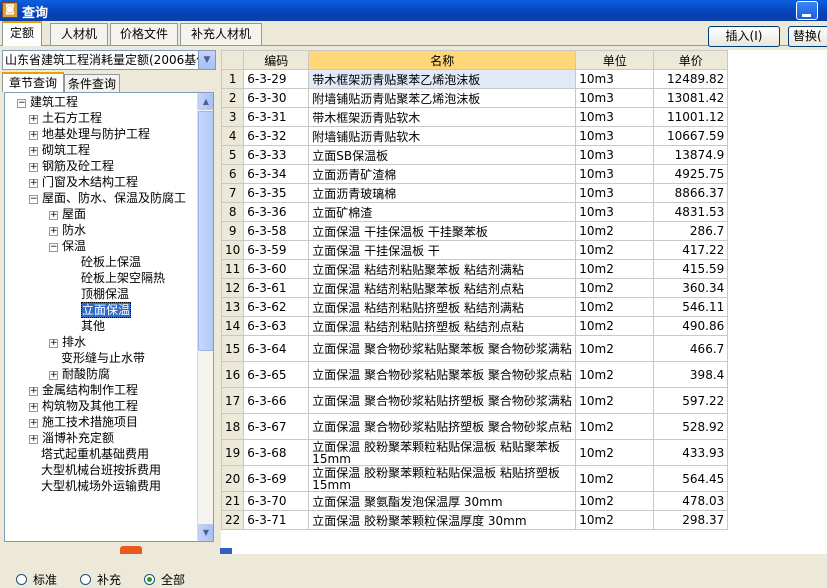 This screenshot has height=588, width=827. Describe the element at coordinates (123, 278) in the screenshot. I see `tree-item: 砼板上架空隔热` at that location.